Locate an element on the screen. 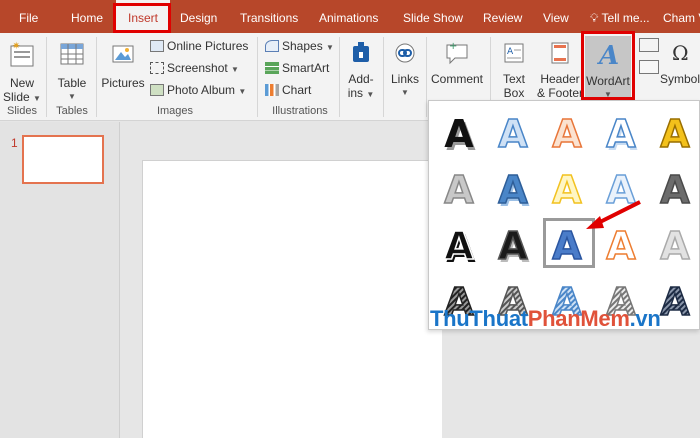  wordart-style-black-heavy: AA is located at coordinates (515, 243).